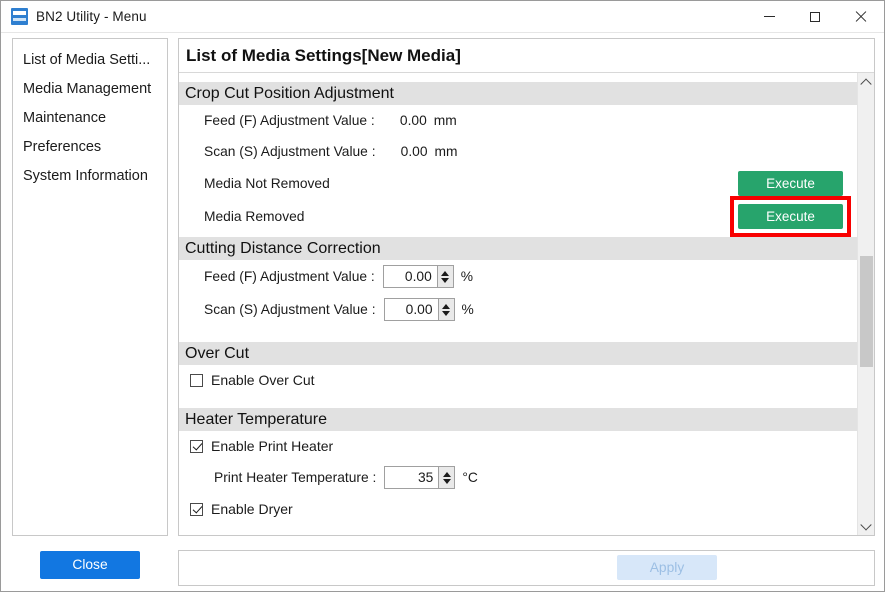 This screenshot has height=592, width=885. Describe the element at coordinates (442, 17) in the screenshot. I see `title-bar: BN2 Utility - Menu` at that location.